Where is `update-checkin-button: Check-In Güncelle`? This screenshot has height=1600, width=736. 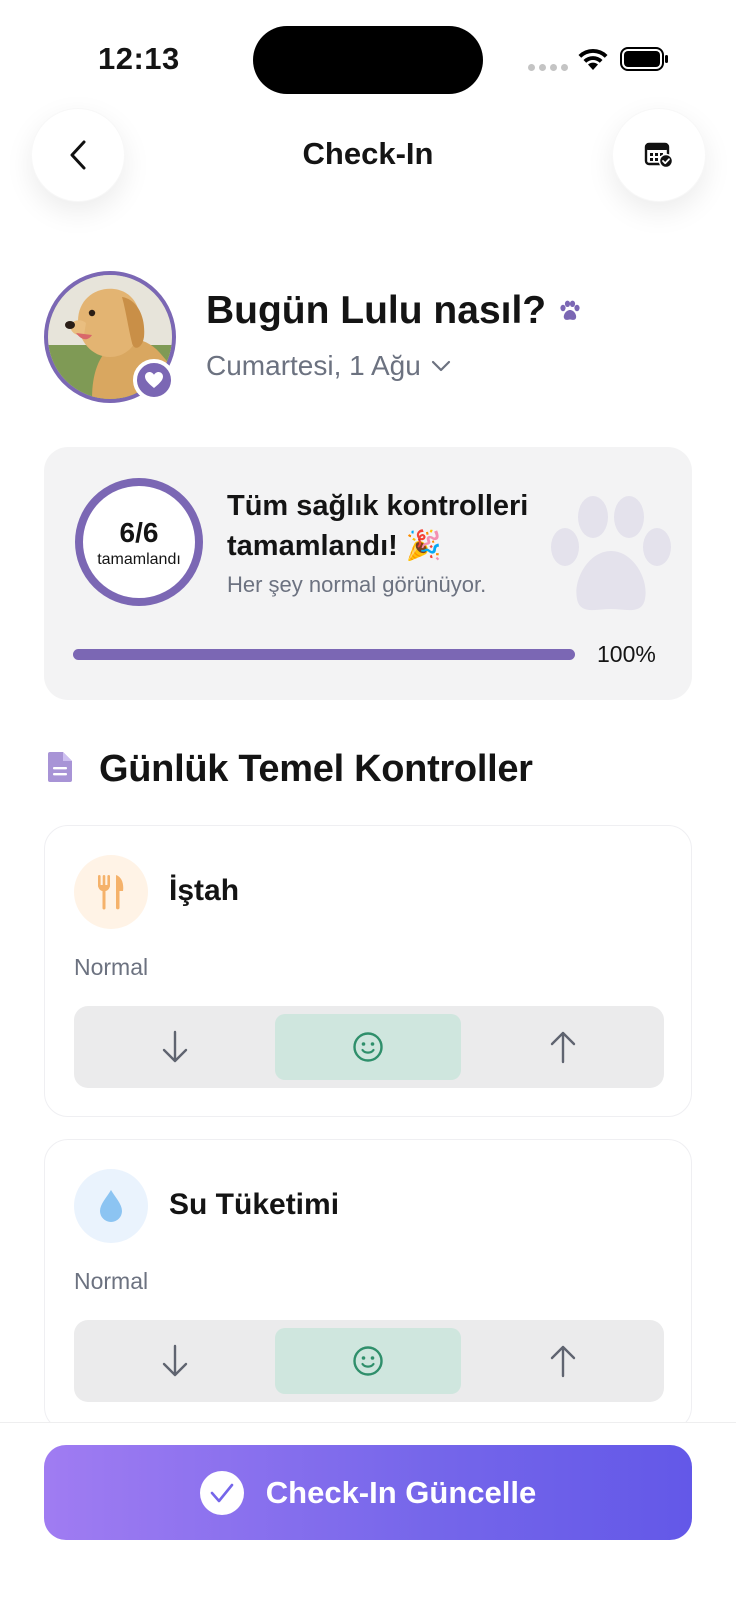 update-checkin-button: Check-In Güncelle is located at coordinates (368, 1492).